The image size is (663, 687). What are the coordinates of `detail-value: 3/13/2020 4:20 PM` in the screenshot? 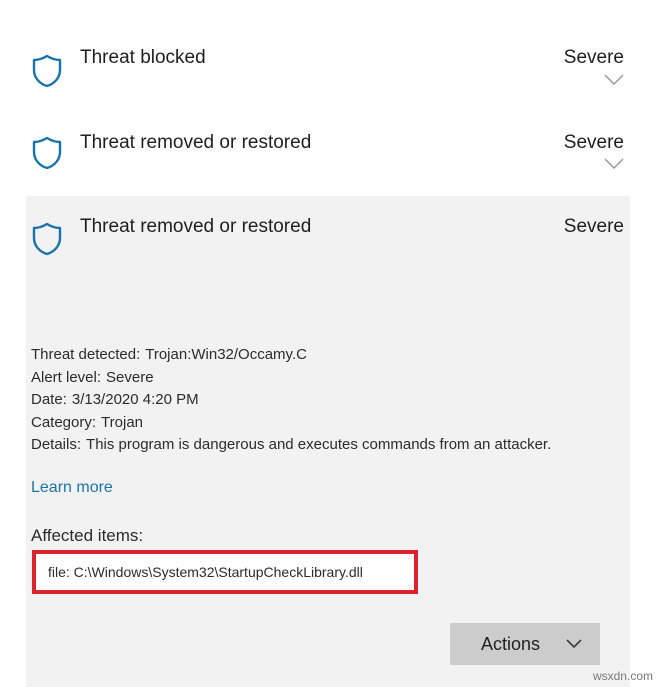 It's located at (135, 399).